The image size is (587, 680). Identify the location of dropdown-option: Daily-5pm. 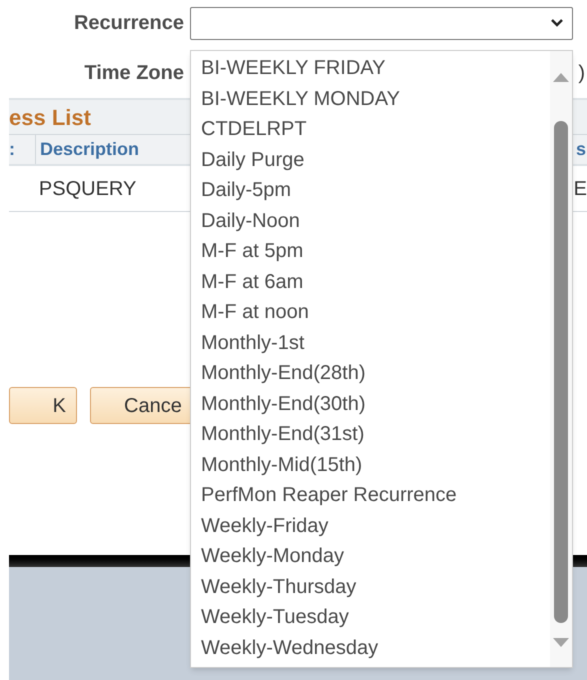
(370, 190).